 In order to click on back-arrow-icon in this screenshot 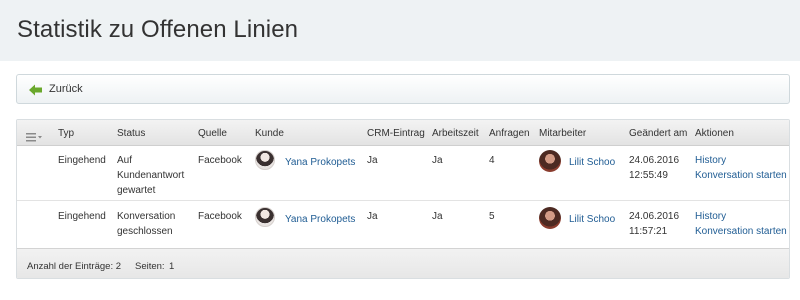, I will do `click(36, 89)`.